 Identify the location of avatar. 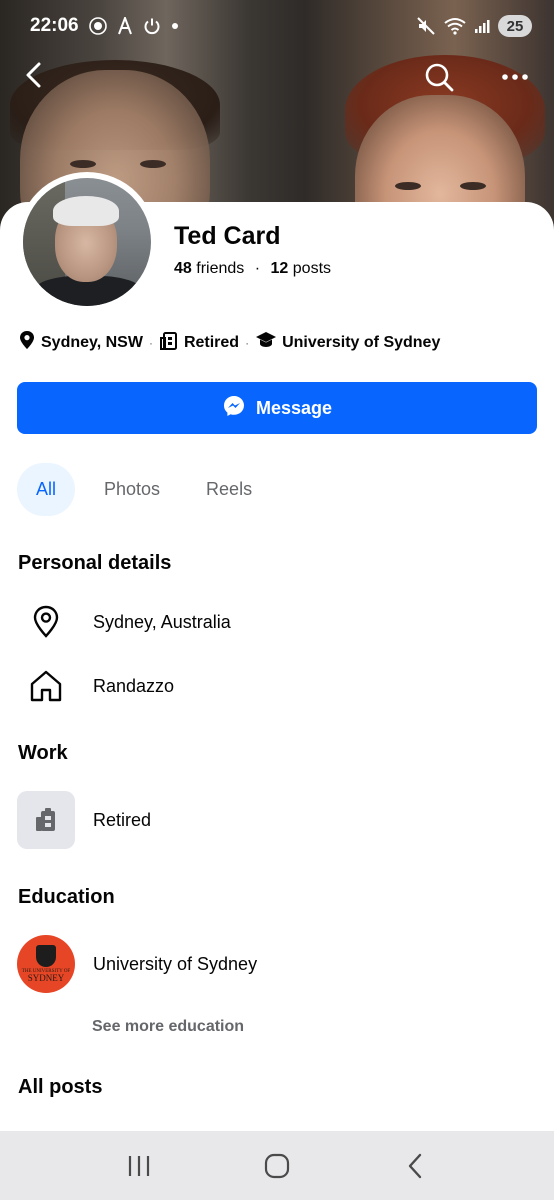
(87, 242).